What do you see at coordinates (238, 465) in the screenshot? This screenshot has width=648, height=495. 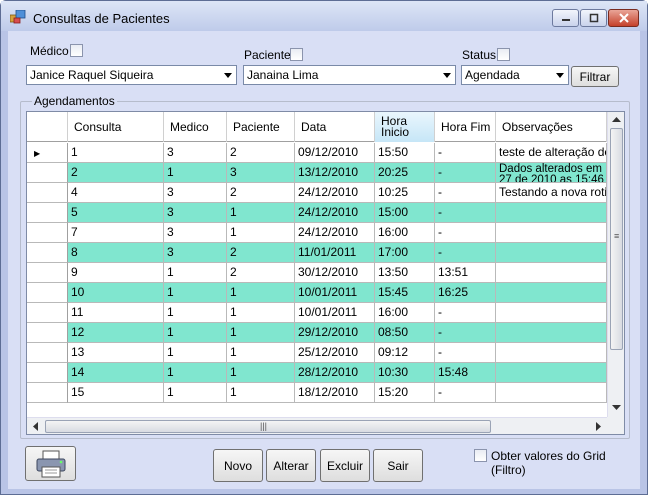 I see `novo-button: Novo` at bounding box center [238, 465].